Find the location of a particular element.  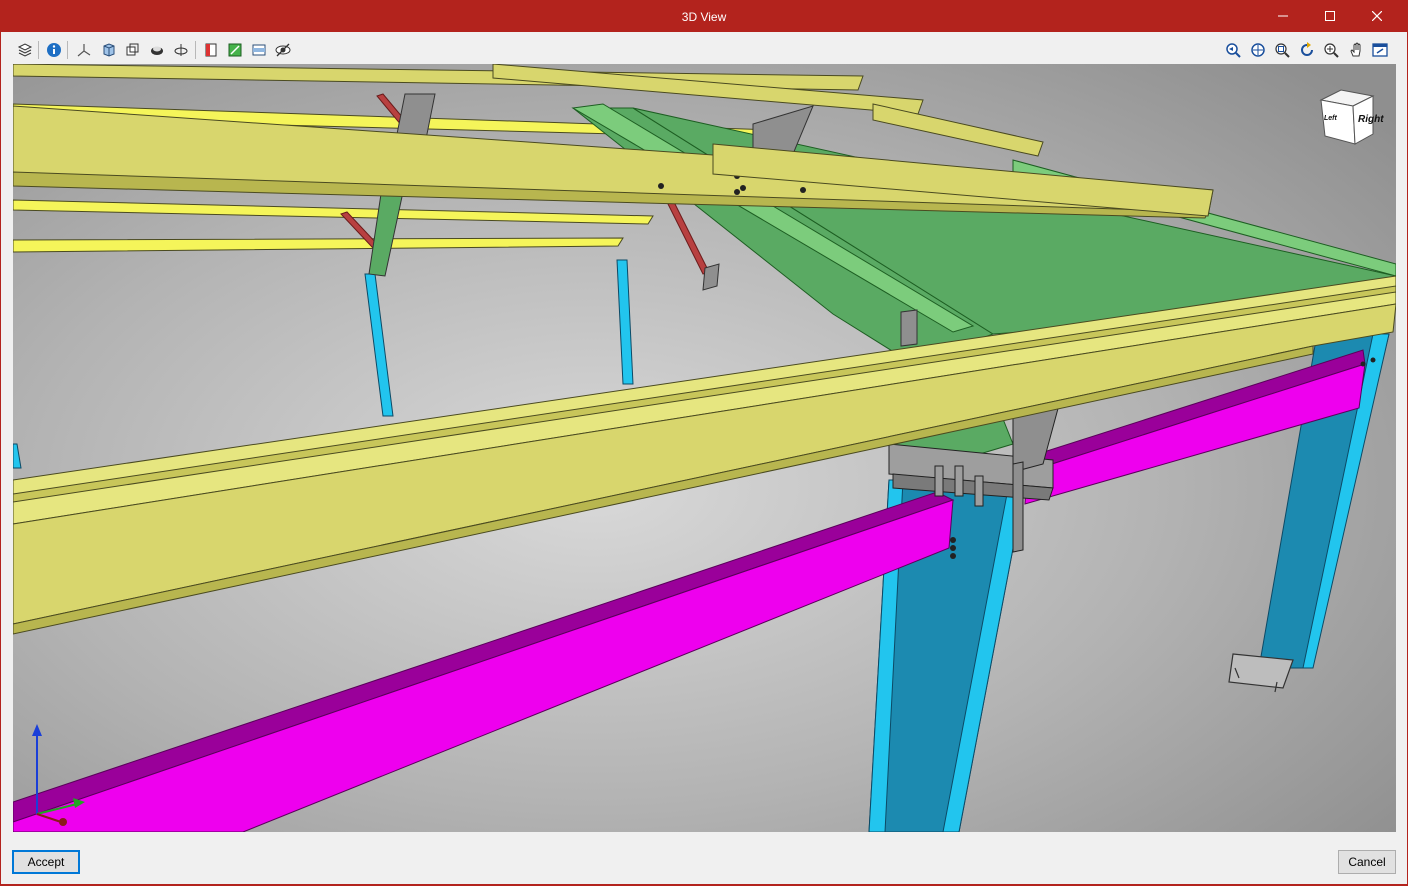

plane-icon is located at coordinates (259, 50).